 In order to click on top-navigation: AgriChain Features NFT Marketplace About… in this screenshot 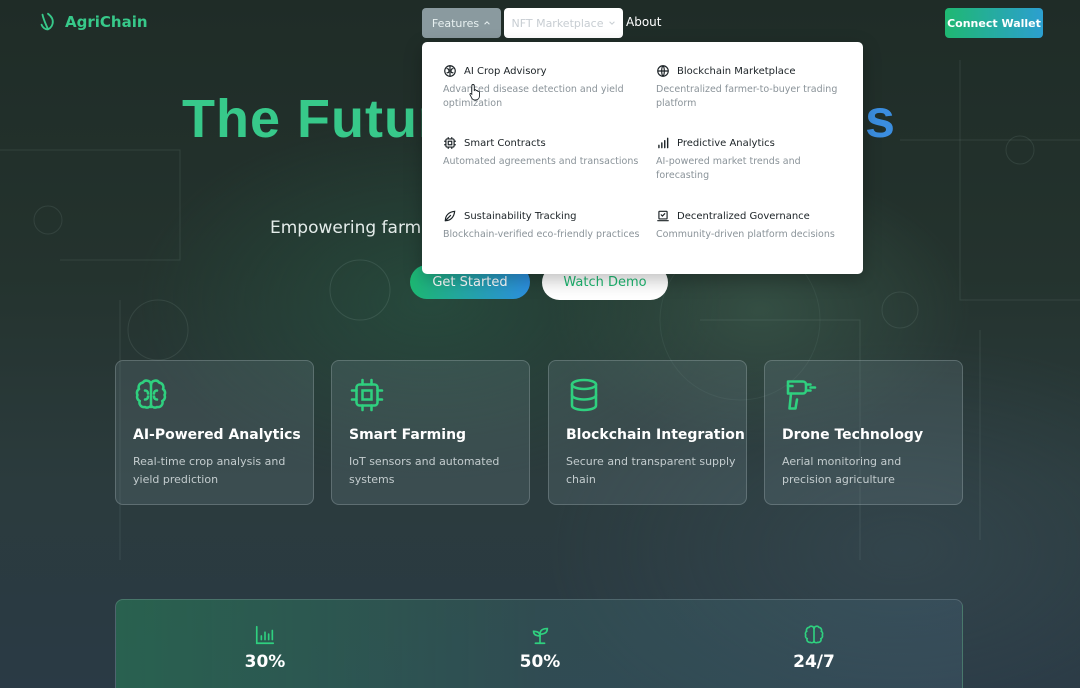, I will do `click(540, 23)`.